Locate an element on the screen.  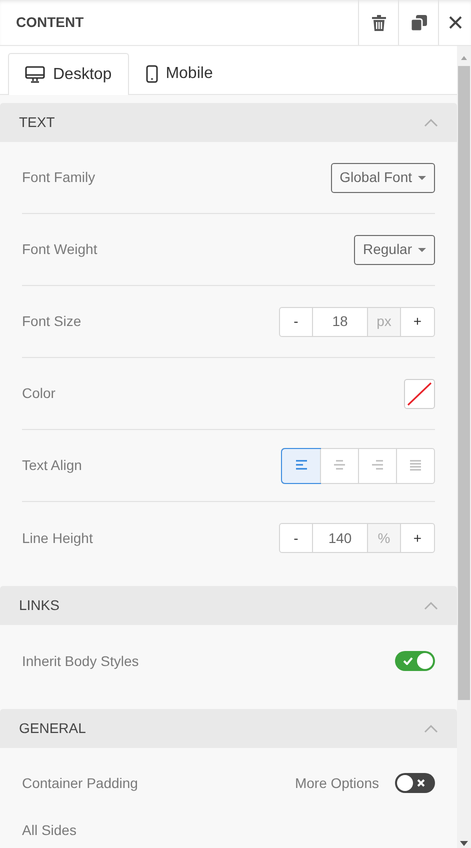
align-justify-icon is located at coordinates (415, 465).